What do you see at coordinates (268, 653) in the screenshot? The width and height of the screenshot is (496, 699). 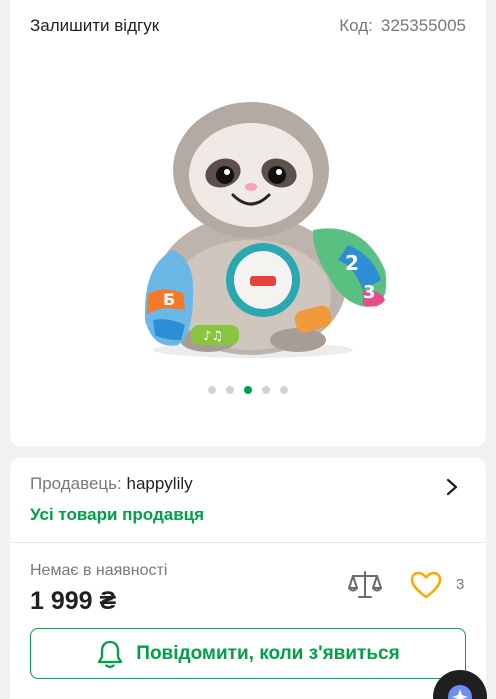 I see `notify-button-label: Повідомити, коли з'явиться` at bounding box center [268, 653].